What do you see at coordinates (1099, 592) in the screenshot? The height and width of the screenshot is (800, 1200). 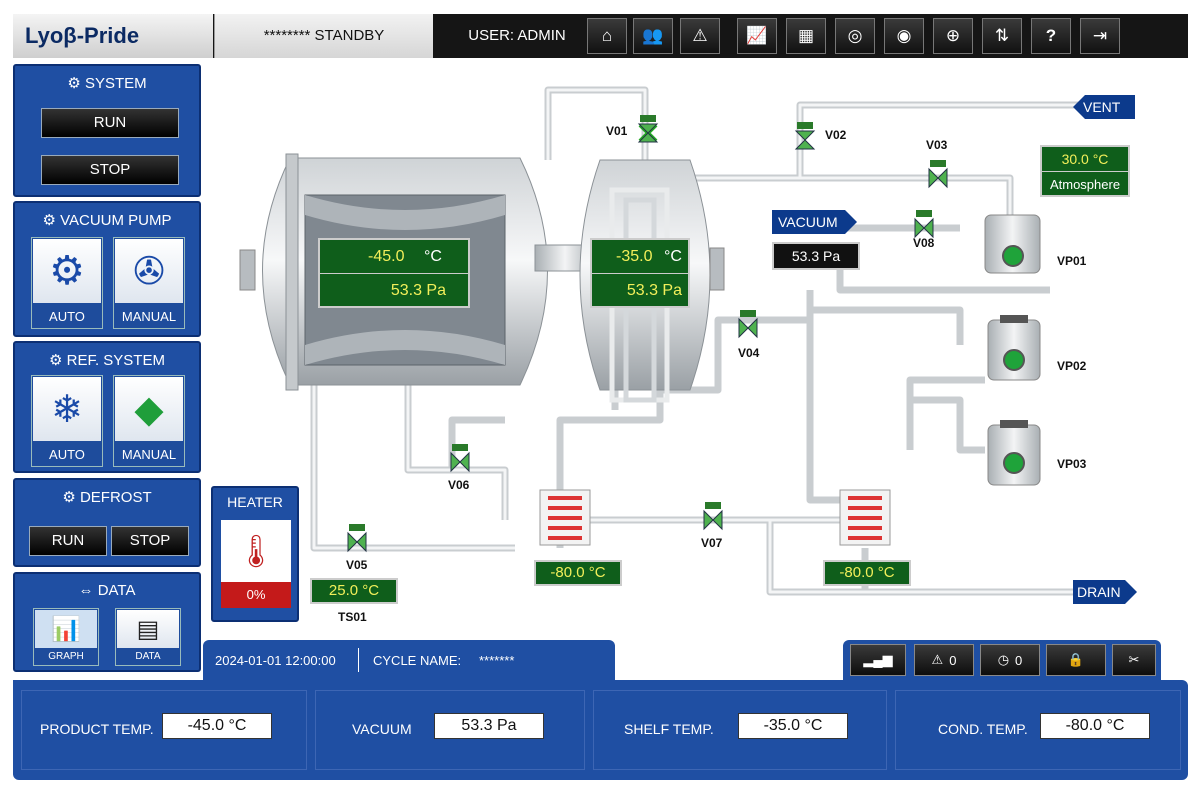 I see `drain-label: DRAIN` at bounding box center [1099, 592].